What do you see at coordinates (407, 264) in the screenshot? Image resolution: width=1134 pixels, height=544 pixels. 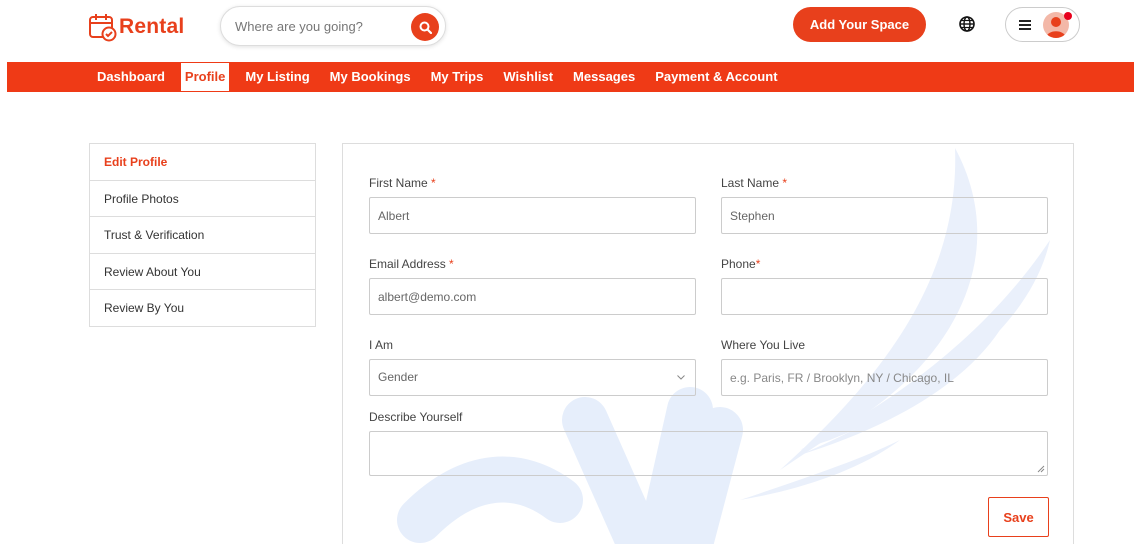 I see `email-label-text: Email Address` at bounding box center [407, 264].